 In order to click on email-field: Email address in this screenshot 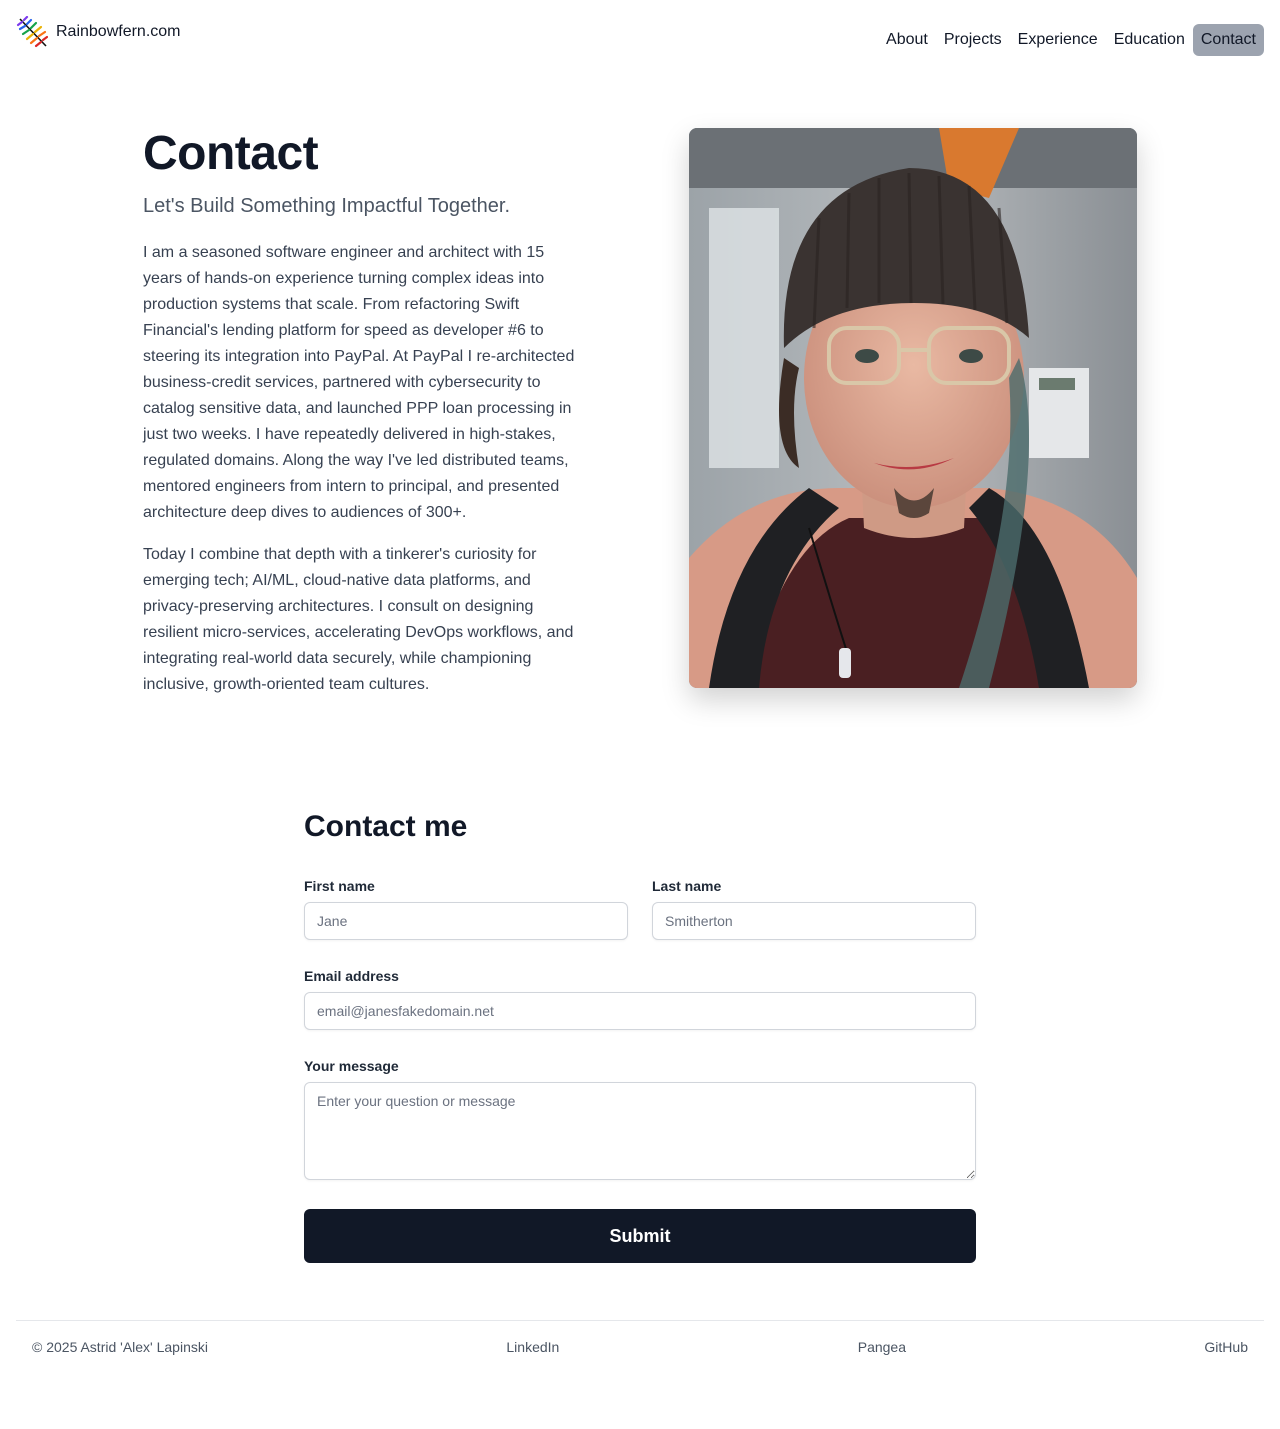, I will do `click(640, 998)`.